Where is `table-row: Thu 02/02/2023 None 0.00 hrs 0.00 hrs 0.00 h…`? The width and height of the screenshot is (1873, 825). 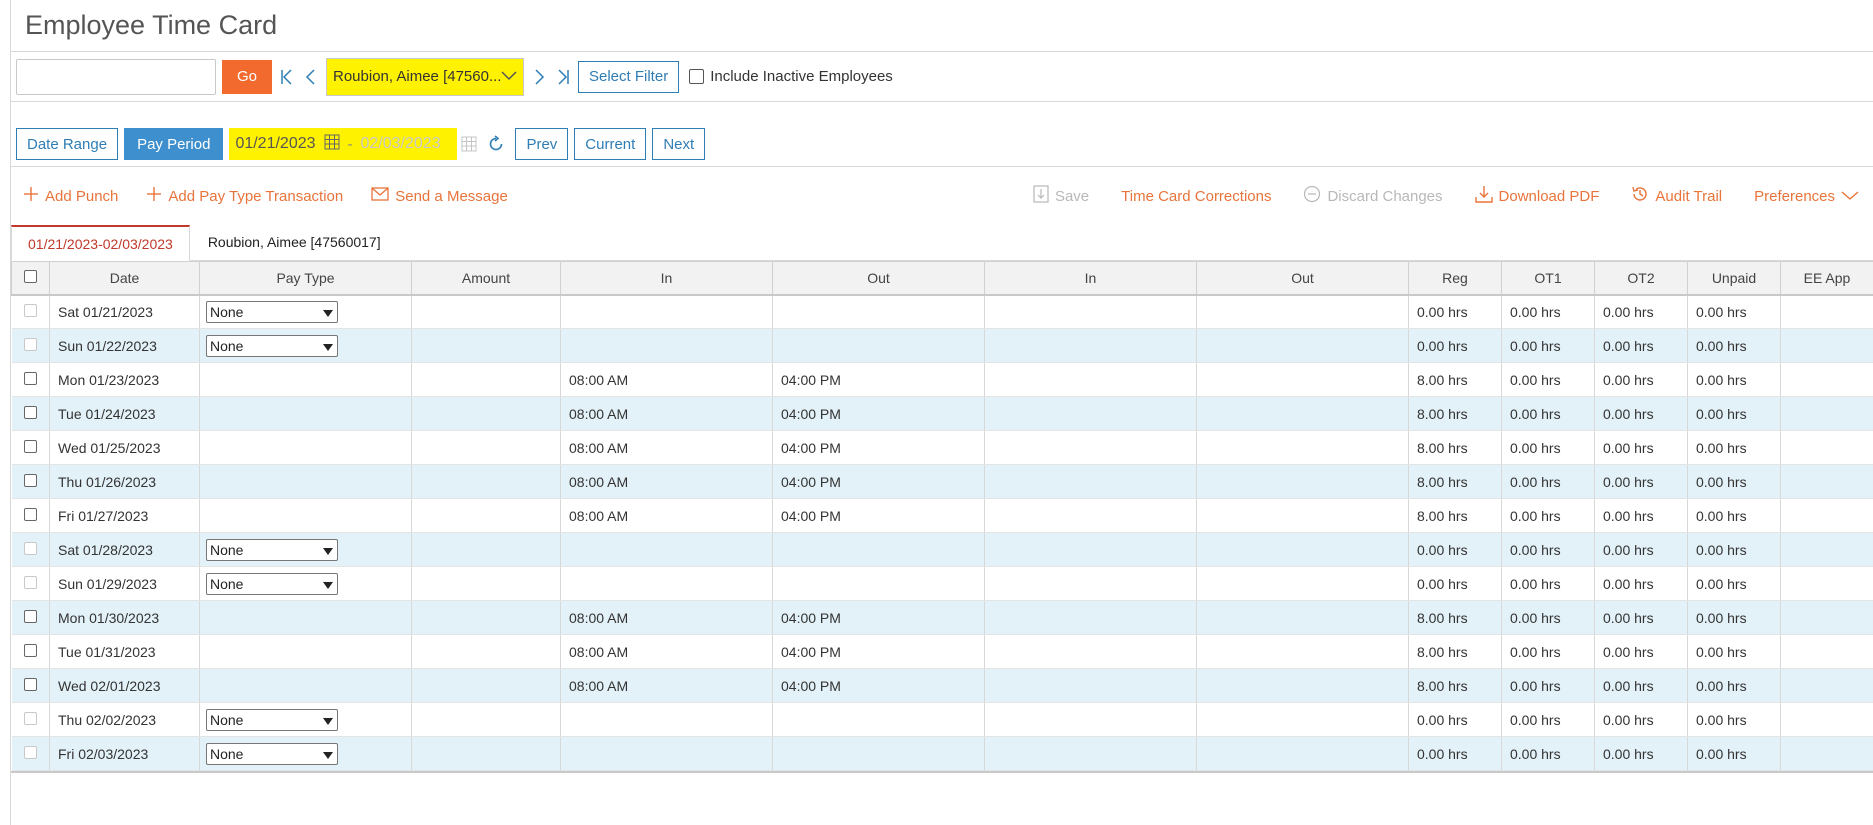 table-row: Thu 02/02/2023 None 0.00 hrs 0.00 hrs 0.00 h… is located at coordinates (942, 719).